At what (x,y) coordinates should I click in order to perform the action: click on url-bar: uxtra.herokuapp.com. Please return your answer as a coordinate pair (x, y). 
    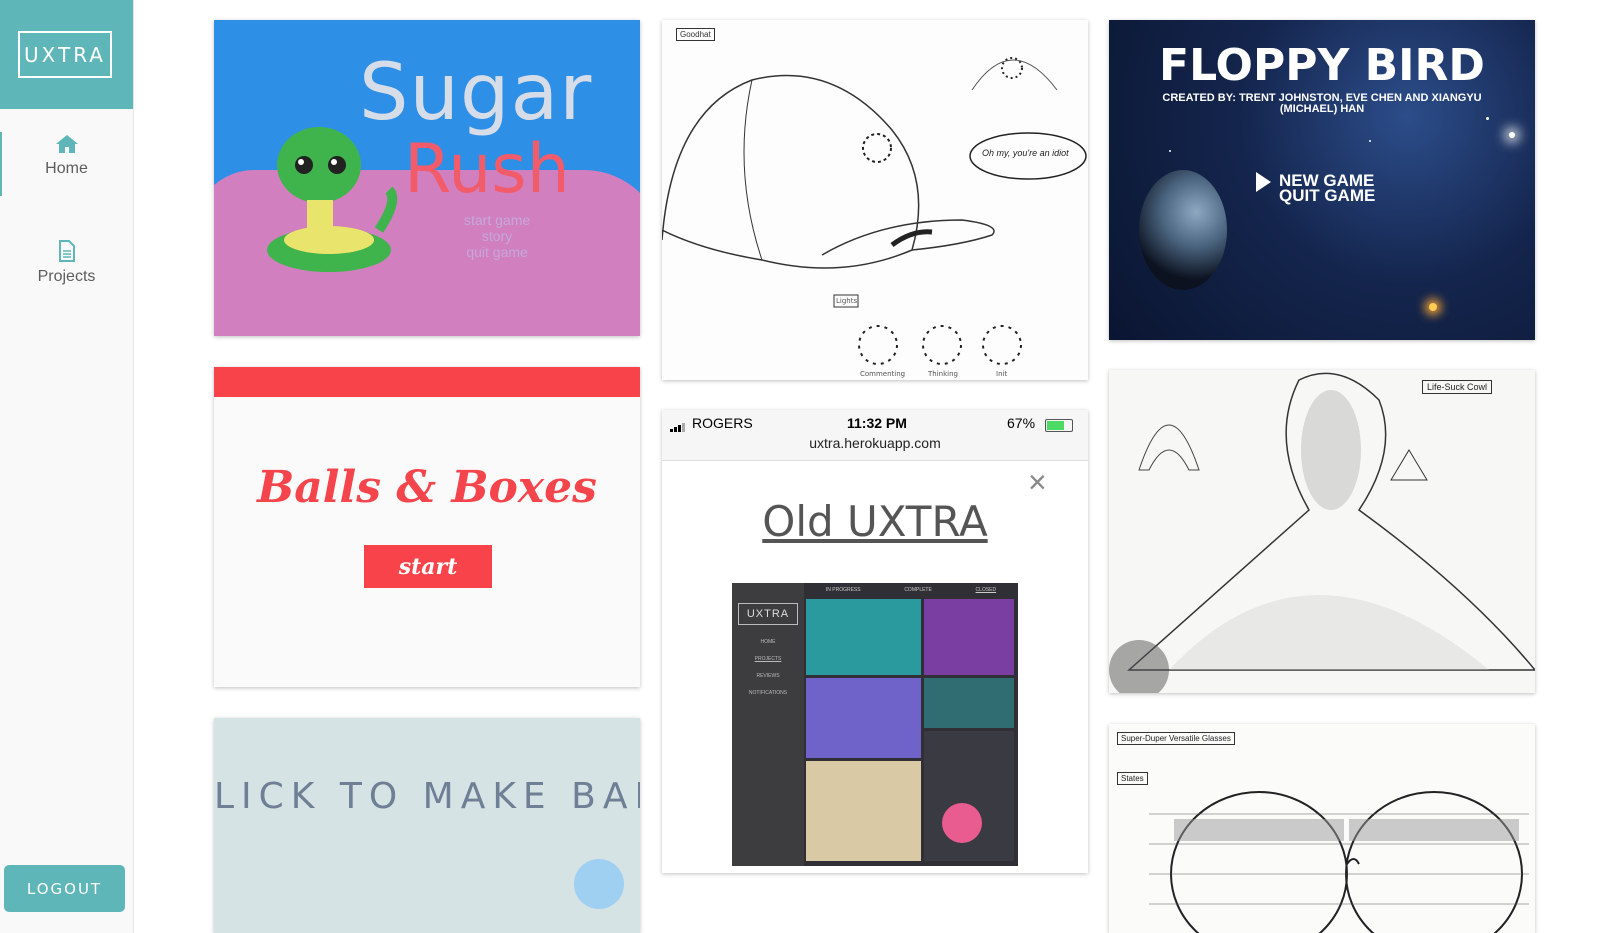
    Looking at the image, I should click on (875, 443).